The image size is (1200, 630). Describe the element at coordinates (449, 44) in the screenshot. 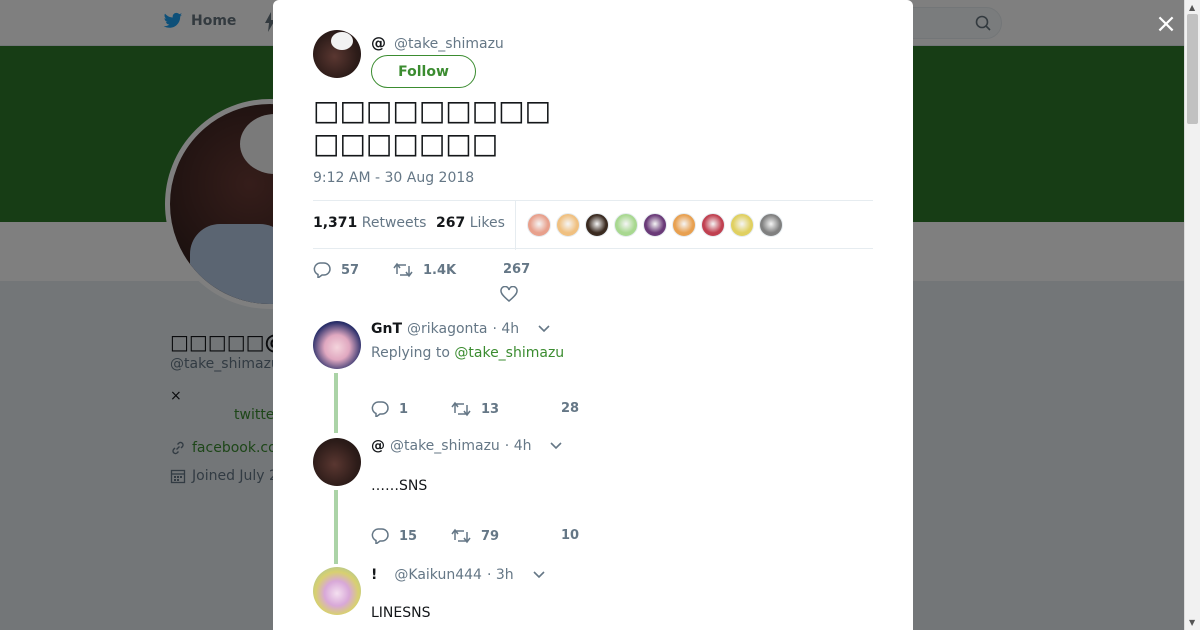

I see `author-handle: @take_shimazu` at that location.